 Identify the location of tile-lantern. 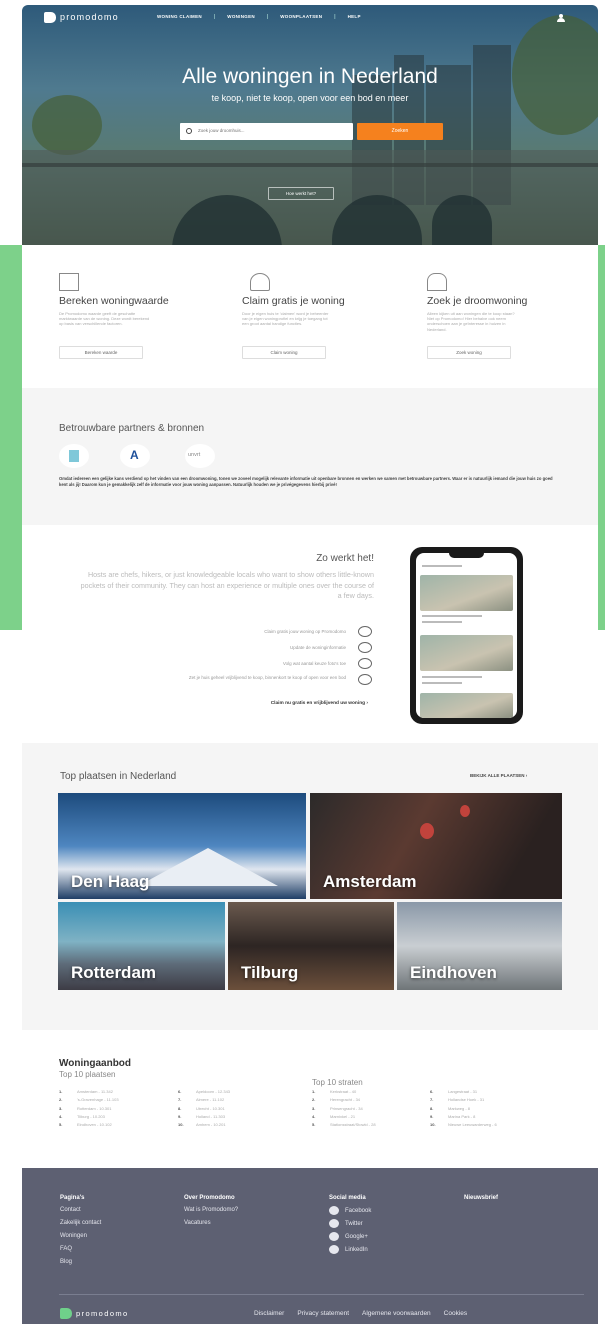
(465, 811).